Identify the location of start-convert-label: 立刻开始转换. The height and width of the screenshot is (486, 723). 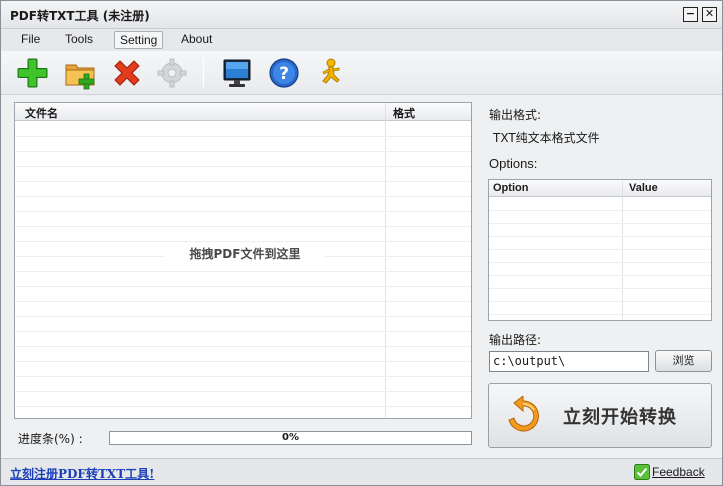
(620, 417).